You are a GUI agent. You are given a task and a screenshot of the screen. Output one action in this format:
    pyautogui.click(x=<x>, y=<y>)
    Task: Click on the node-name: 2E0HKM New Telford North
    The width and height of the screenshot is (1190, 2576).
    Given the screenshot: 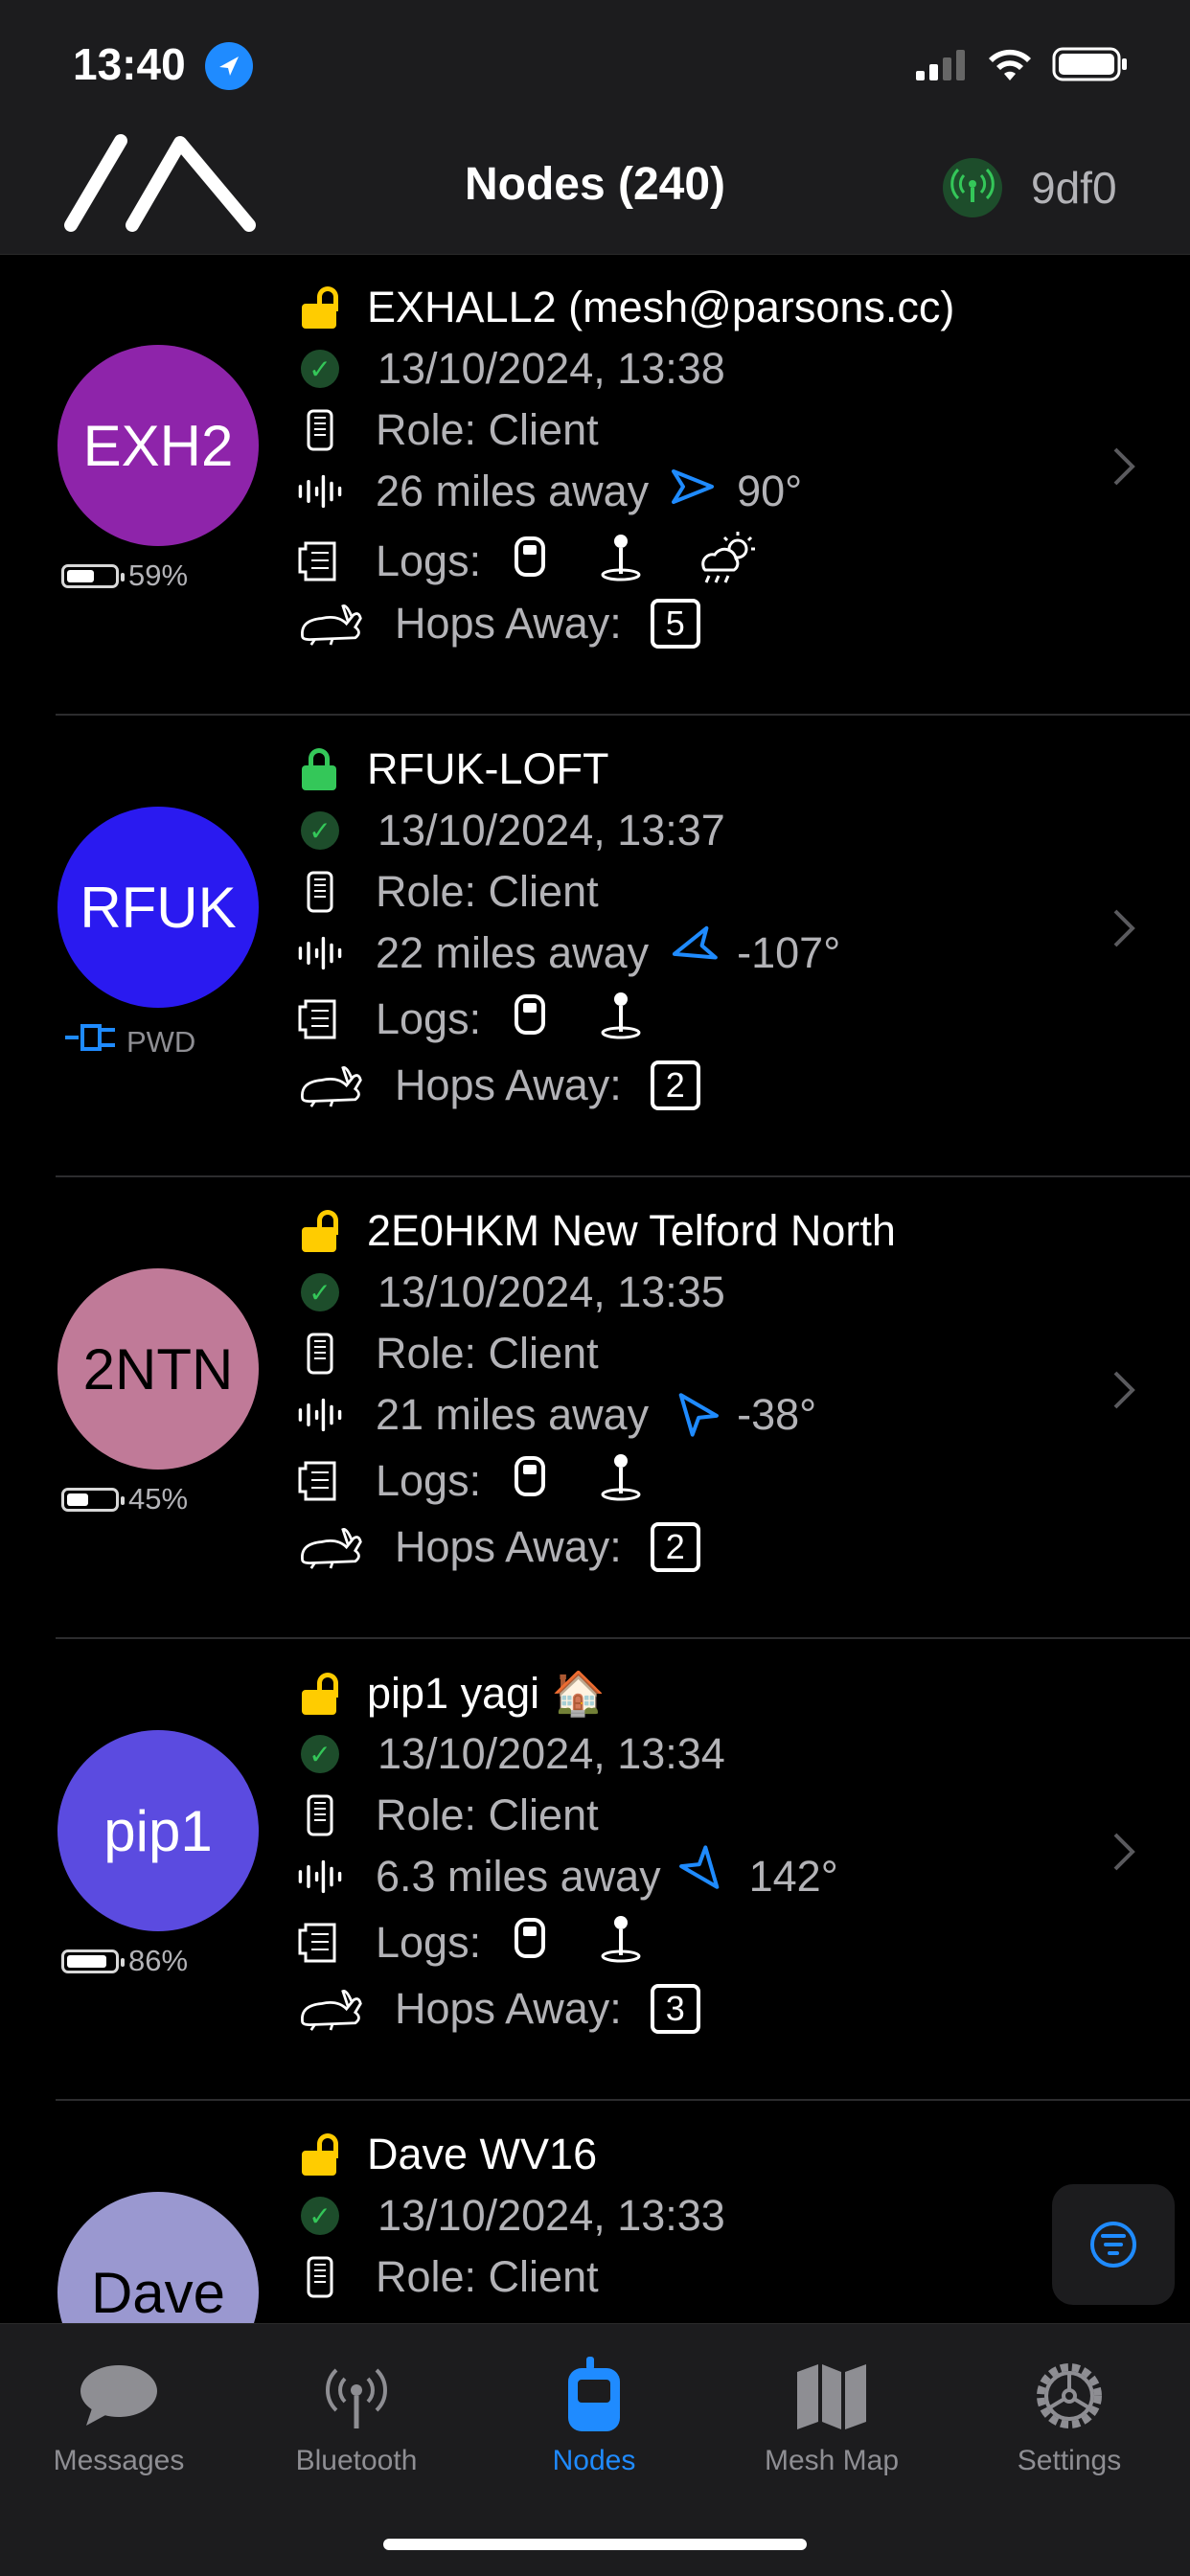 What is the action you would take?
    pyautogui.click(x=632, y=1230)
    